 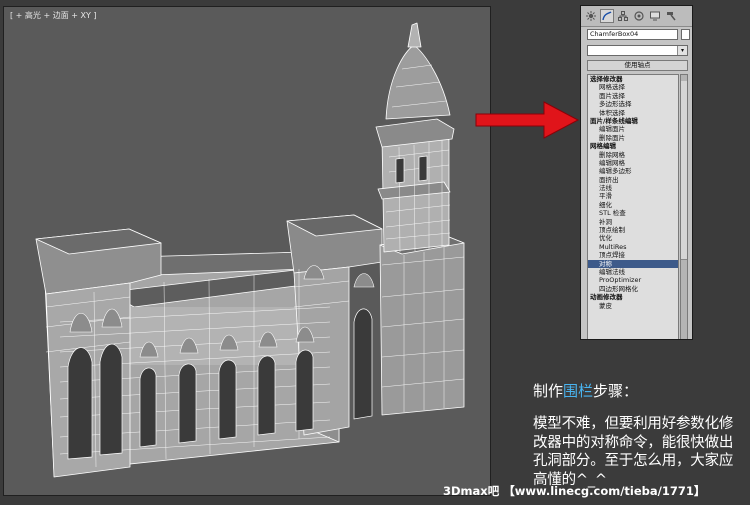 What do you see at coordinates (606, 297) in the screenshot?
I see `modifier-category-header: 动画修改器` at bounding box center [606, 297].